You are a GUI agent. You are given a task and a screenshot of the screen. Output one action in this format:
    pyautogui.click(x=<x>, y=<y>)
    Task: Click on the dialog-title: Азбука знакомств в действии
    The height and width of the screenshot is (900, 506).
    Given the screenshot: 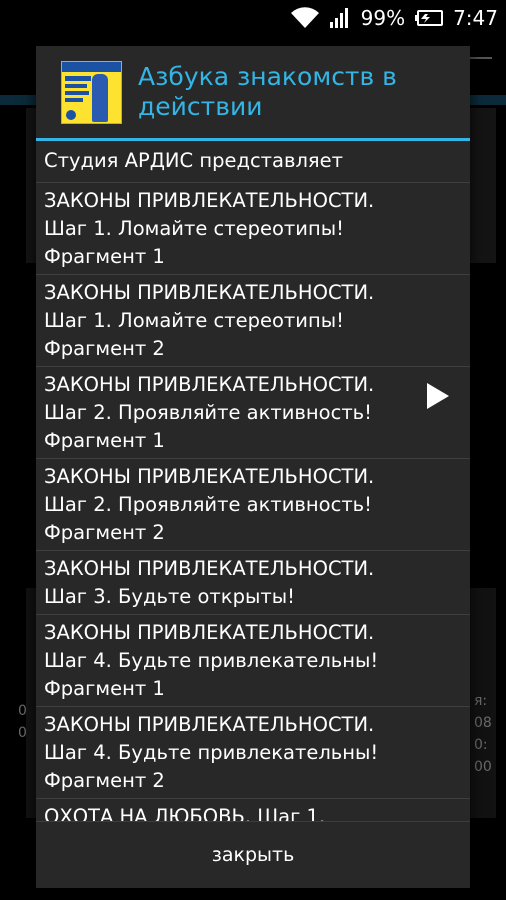 What is the action you would take?
    pyautogui.click(x=267, y=91)
    